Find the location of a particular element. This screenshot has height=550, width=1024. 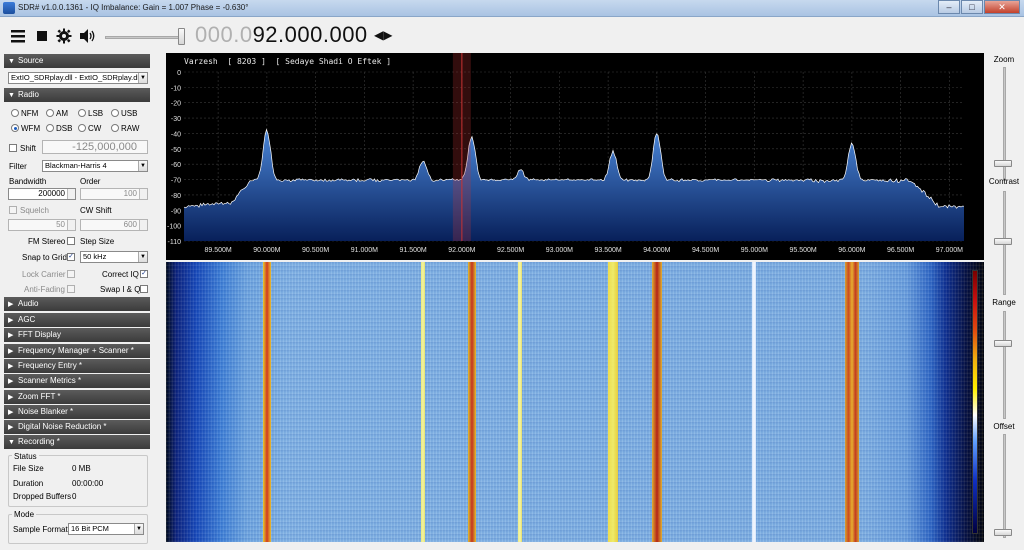

toolbar: 000.092.000.000 ◀▶ is located at coordinates (512, 35).